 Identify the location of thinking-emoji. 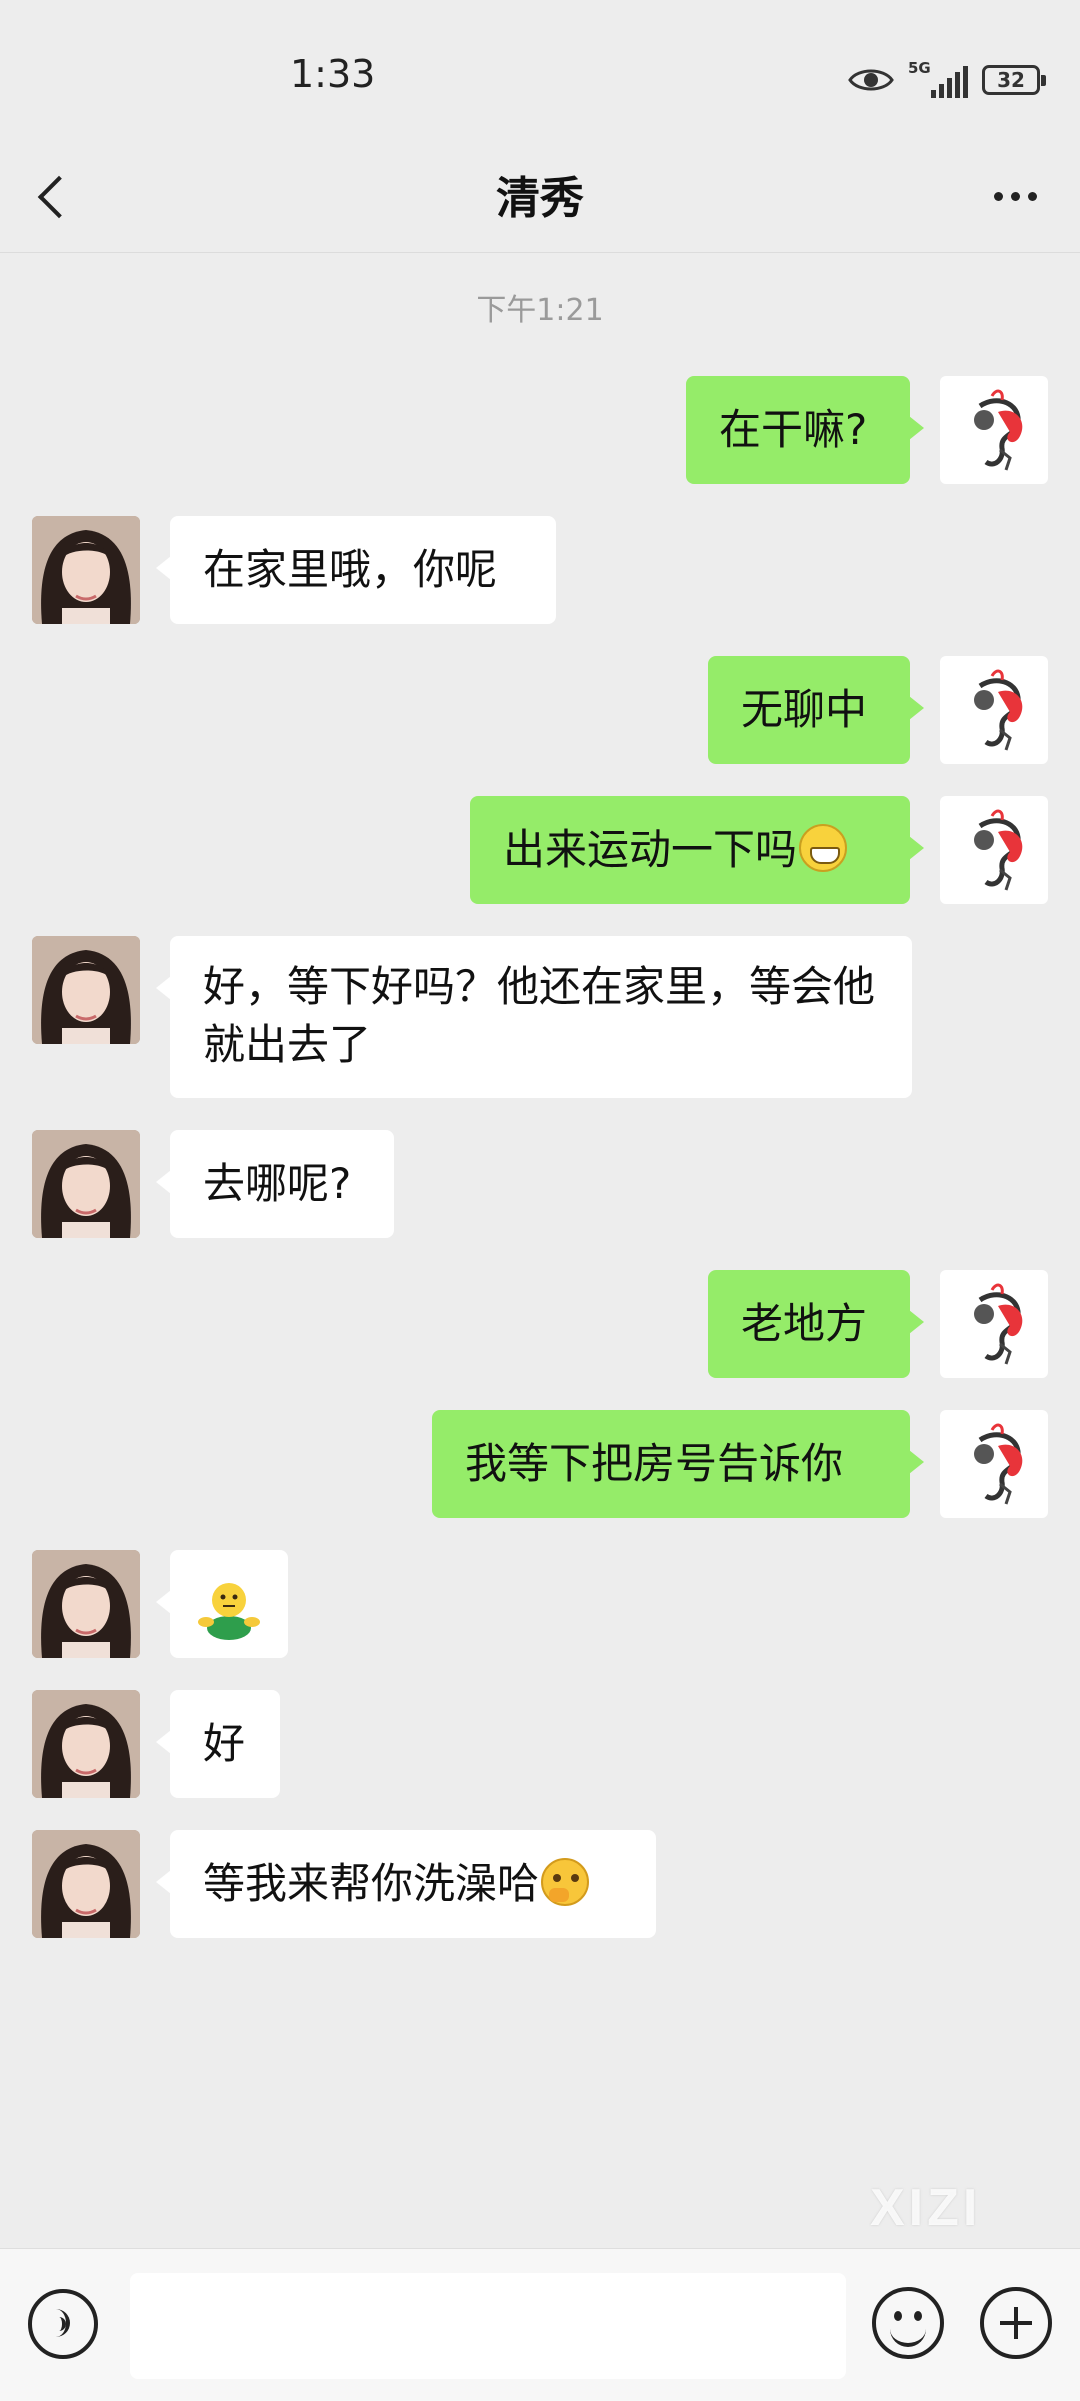
(565, 1882).